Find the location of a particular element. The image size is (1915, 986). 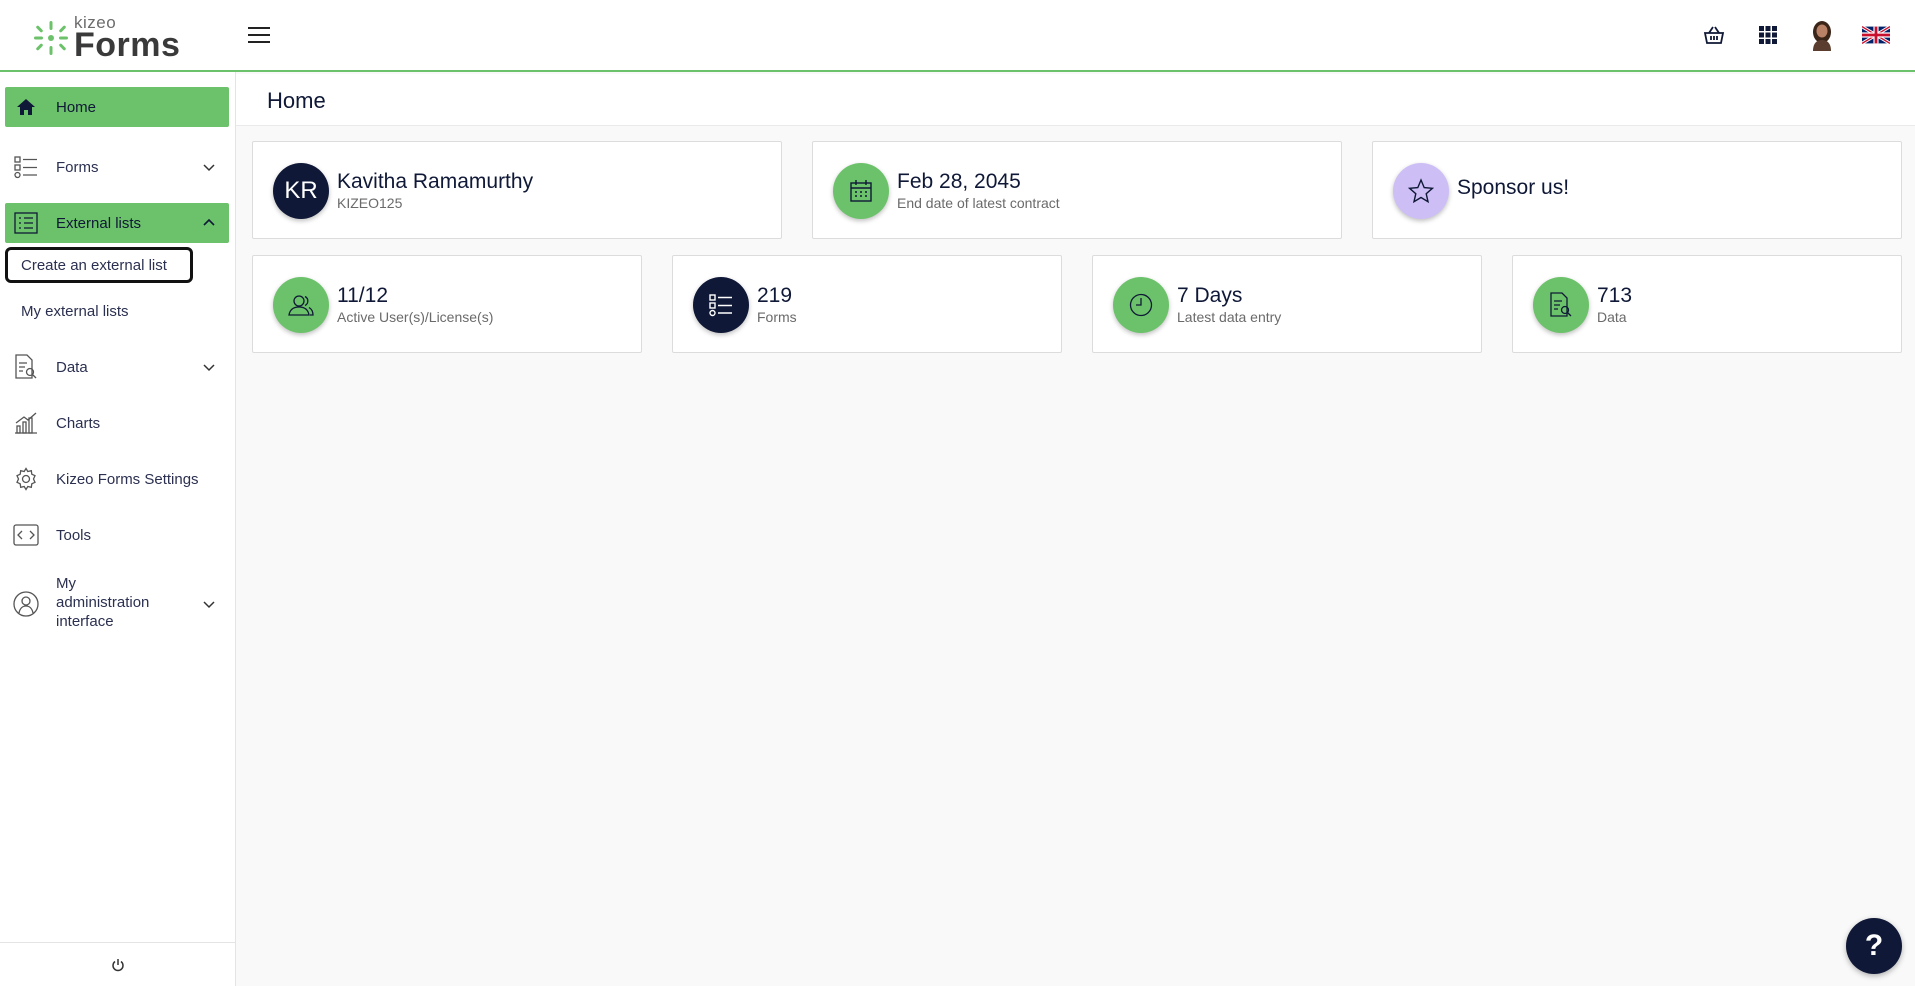

home-icon is located at coordinates (26, 107).